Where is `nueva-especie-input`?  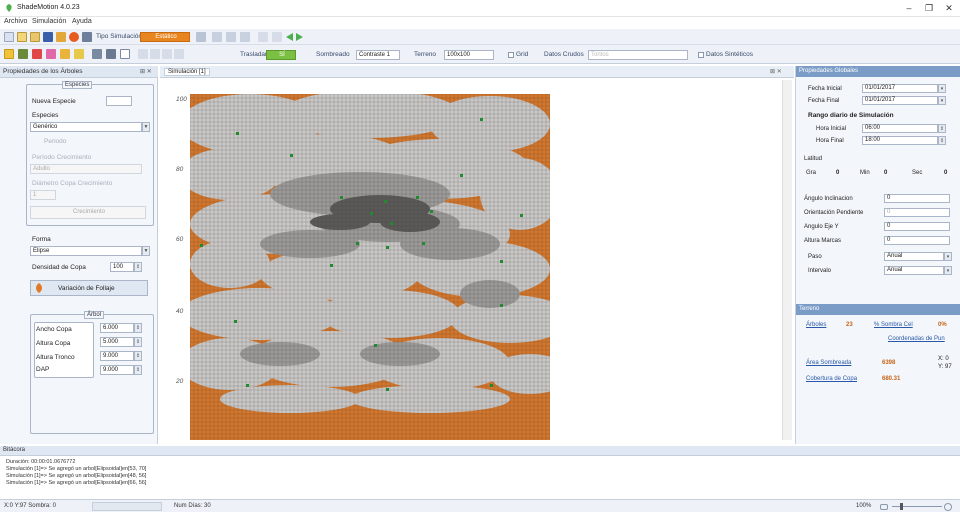 nueva-especie-input is located at coordinates (119, 101).